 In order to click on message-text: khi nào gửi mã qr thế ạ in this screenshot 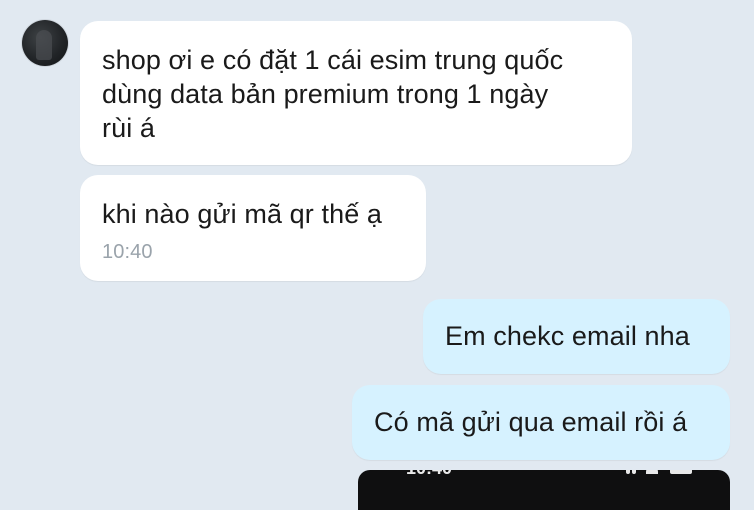, I will do `click(242, 214)`.